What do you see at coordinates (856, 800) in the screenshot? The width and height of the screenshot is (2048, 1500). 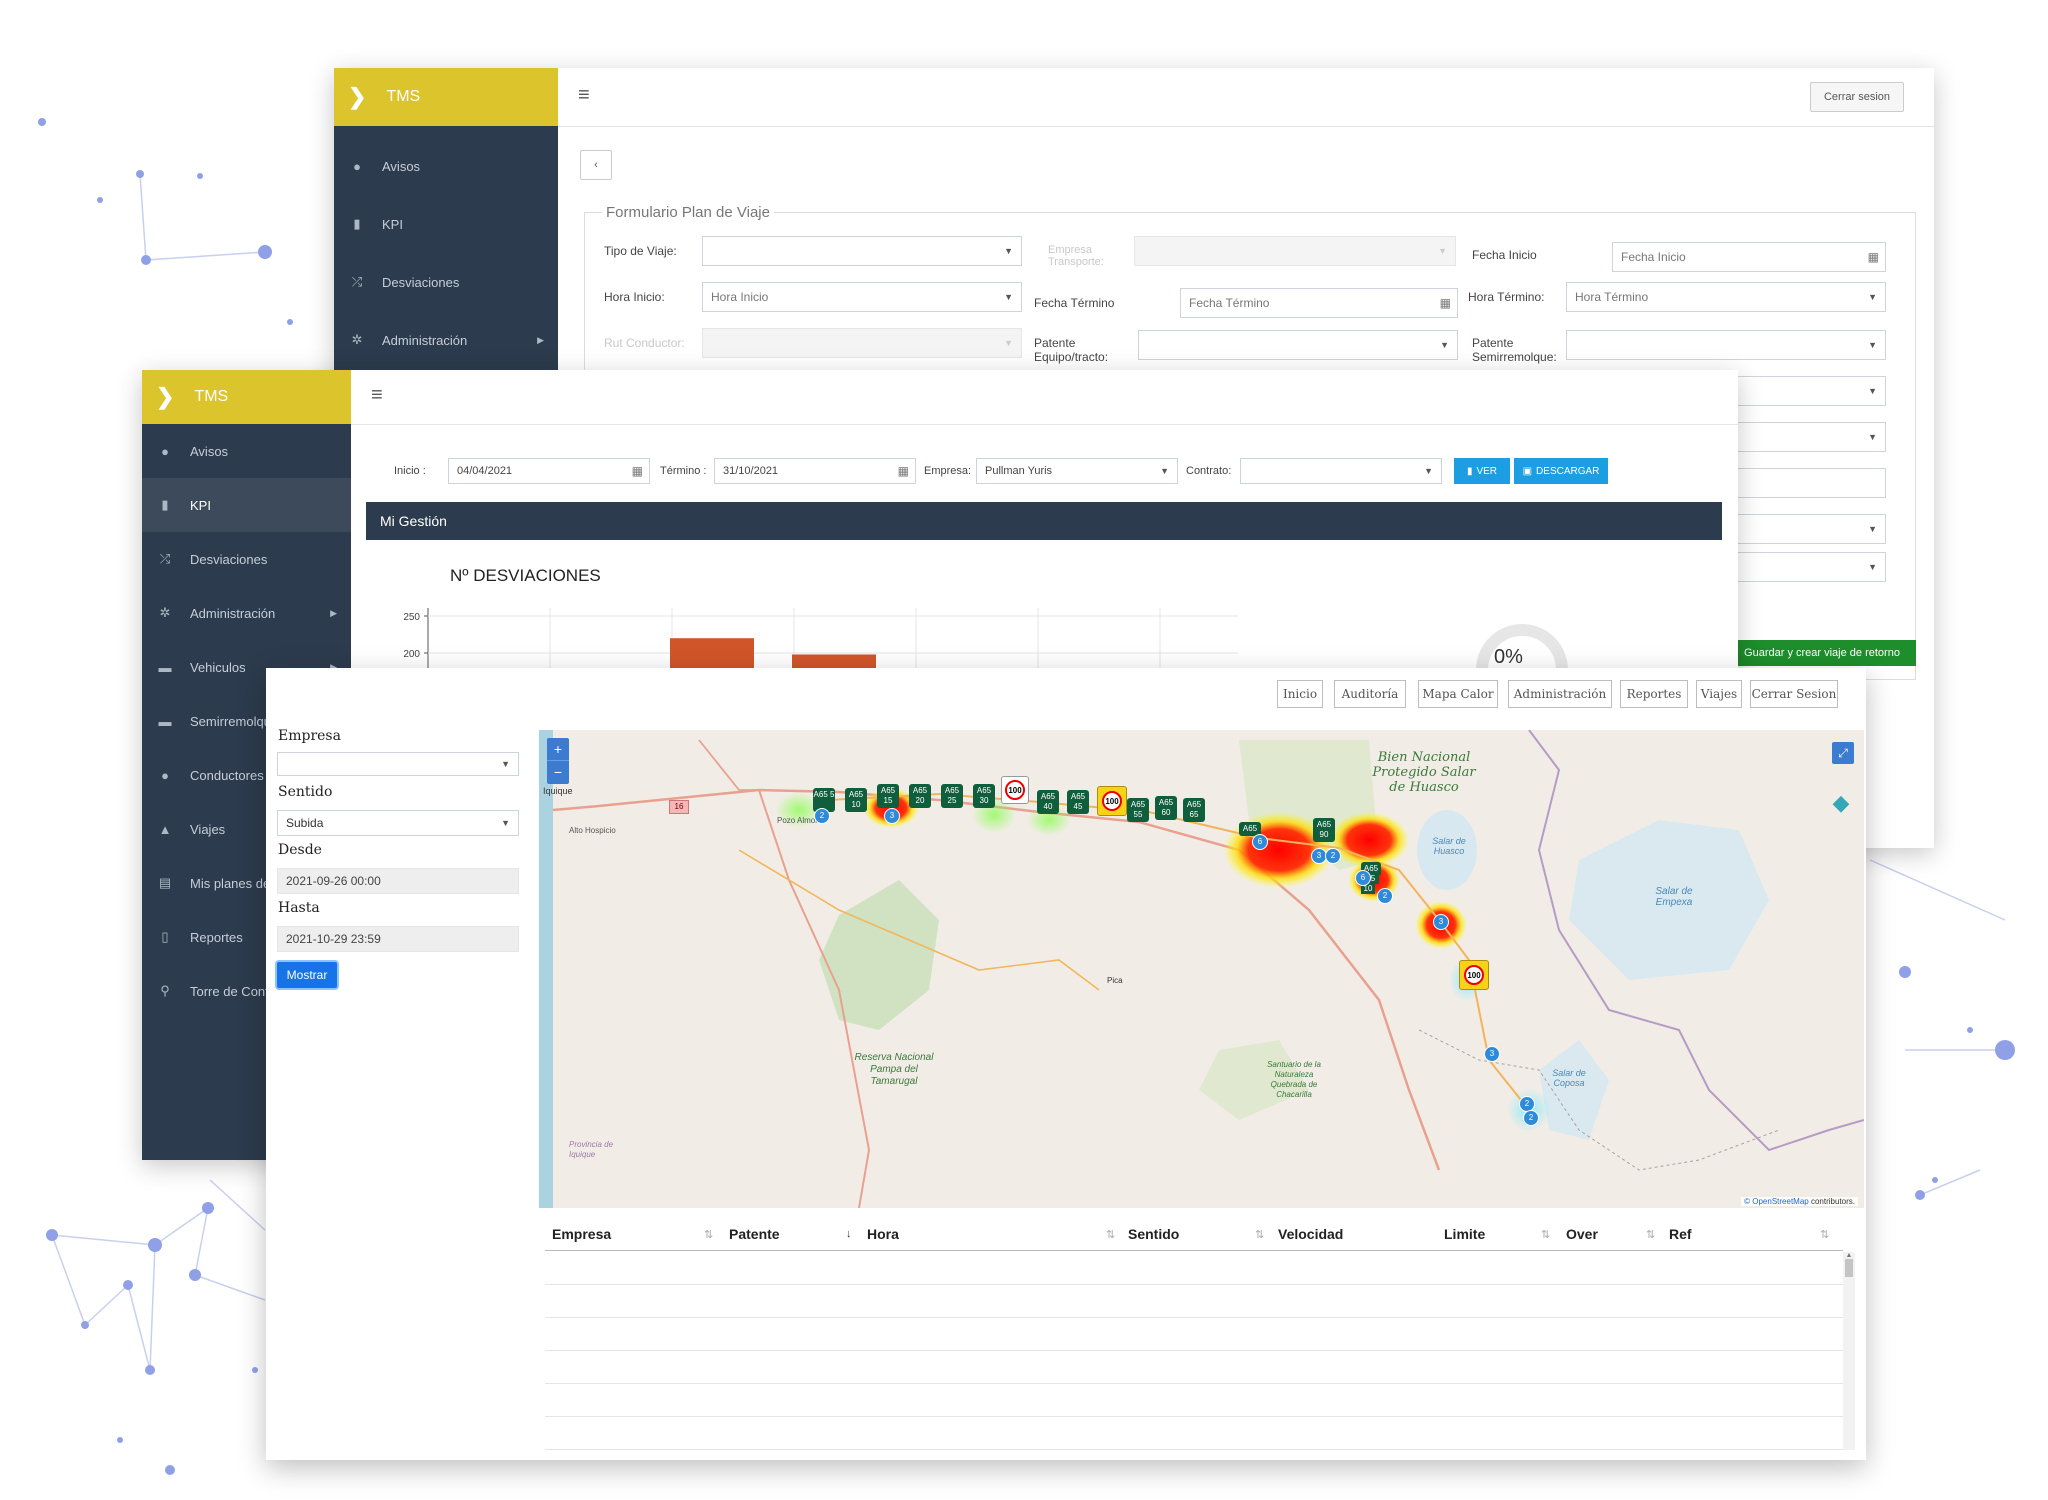 I see `map-marker: A65 10` at bounding box center [856, 800].